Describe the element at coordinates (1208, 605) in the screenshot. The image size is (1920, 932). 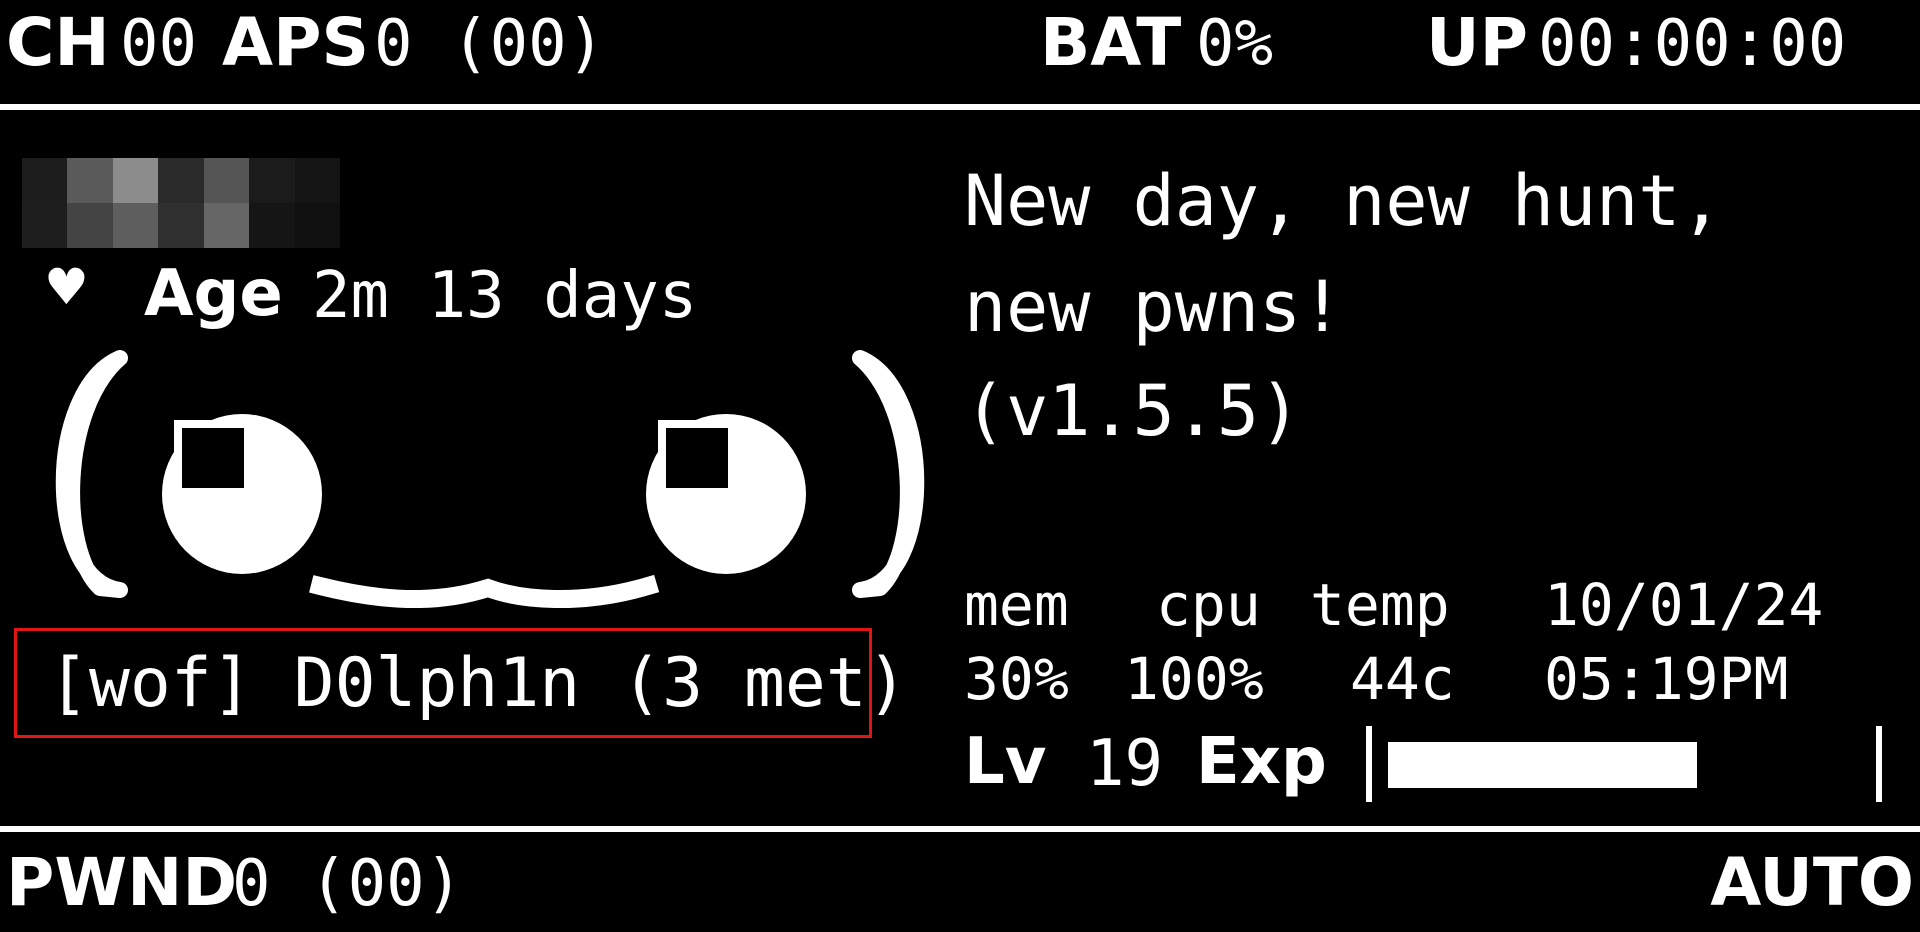
I see `cpu-header: cpu` at that location.